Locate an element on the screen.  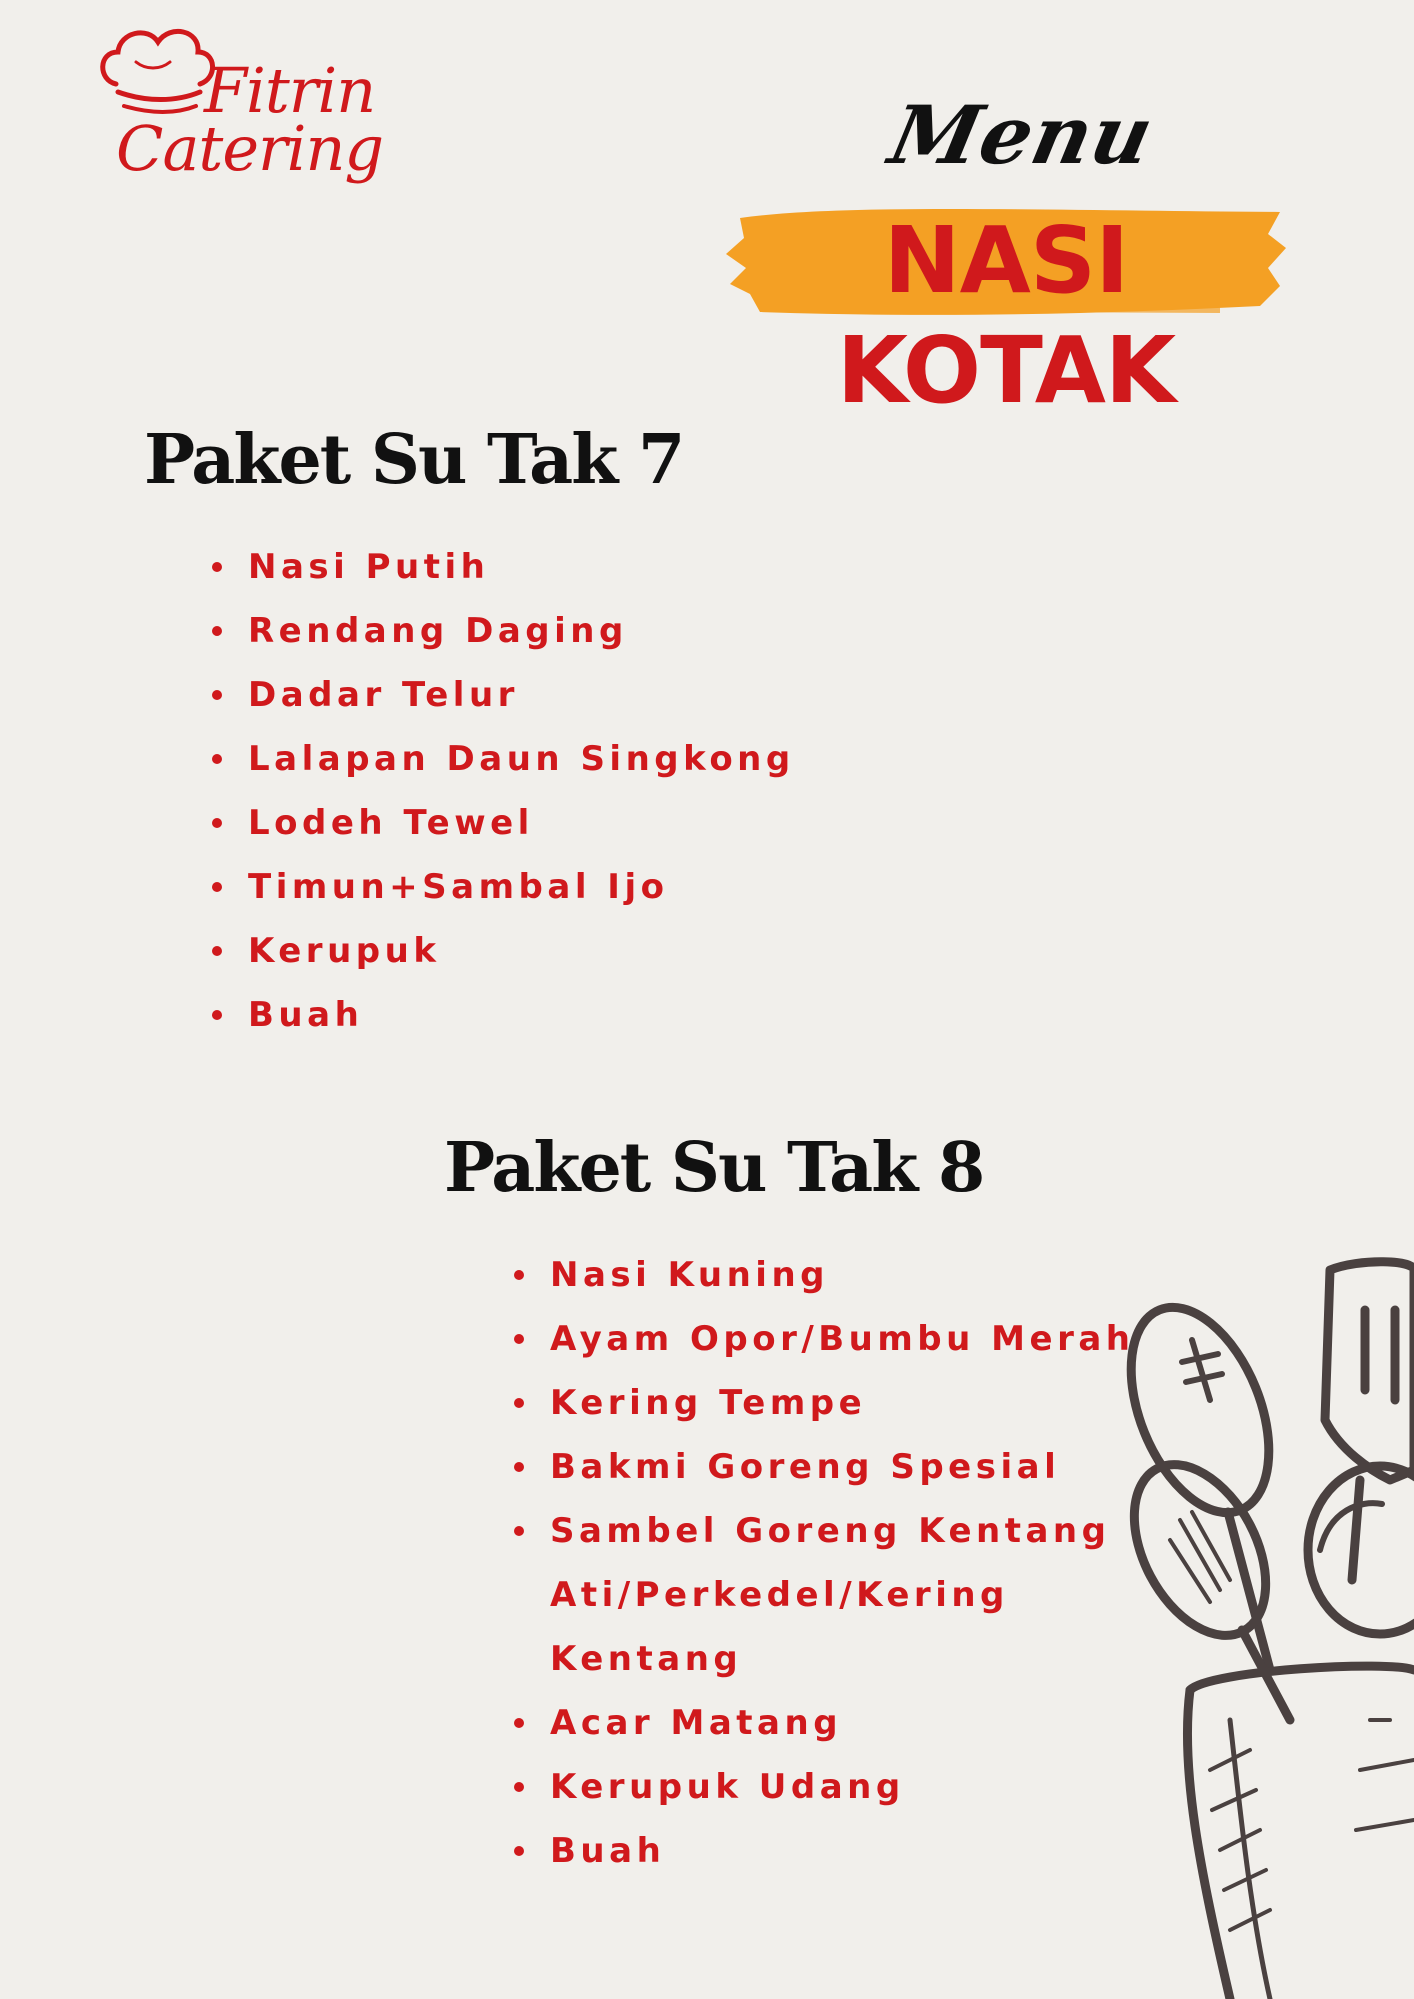
list-item: Rendang Daging is located at coordinates (503, 631).